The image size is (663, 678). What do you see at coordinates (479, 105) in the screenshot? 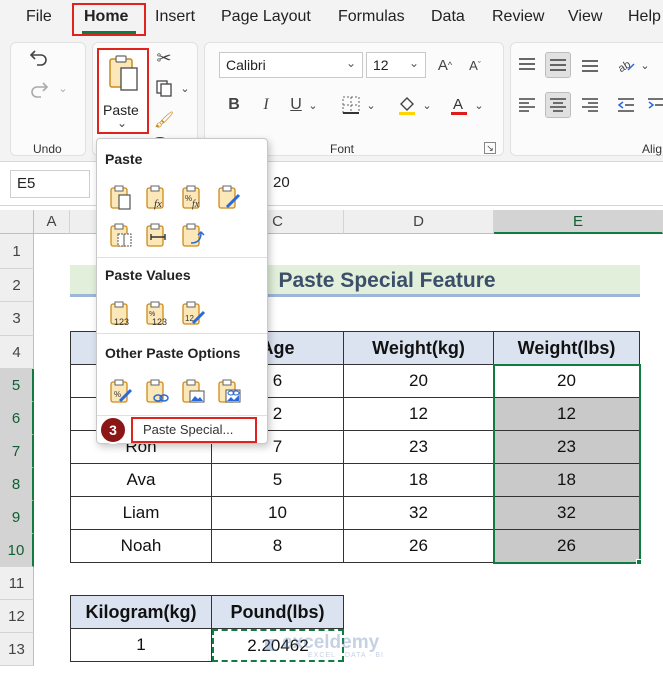
I see `font-color-chevron-icon: ⌄` at bounding box center [479, 105].